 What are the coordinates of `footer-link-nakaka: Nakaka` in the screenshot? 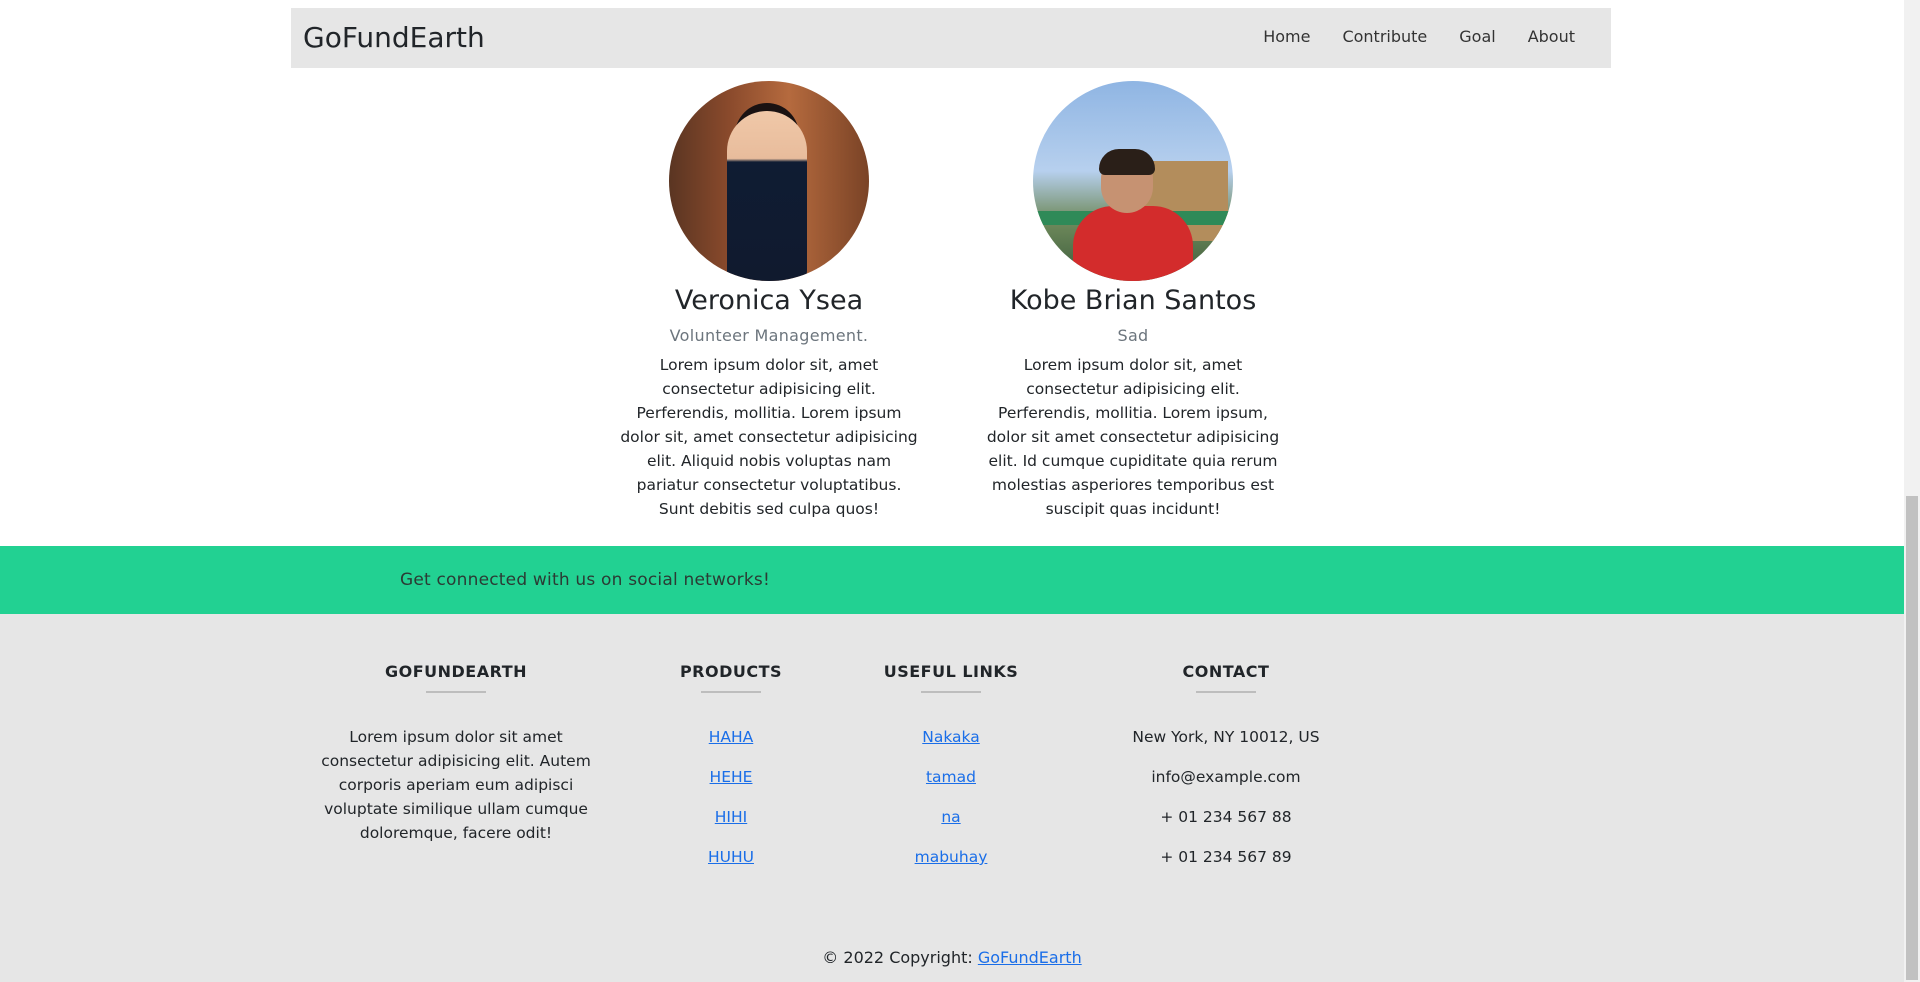 It's located at (951, 737).